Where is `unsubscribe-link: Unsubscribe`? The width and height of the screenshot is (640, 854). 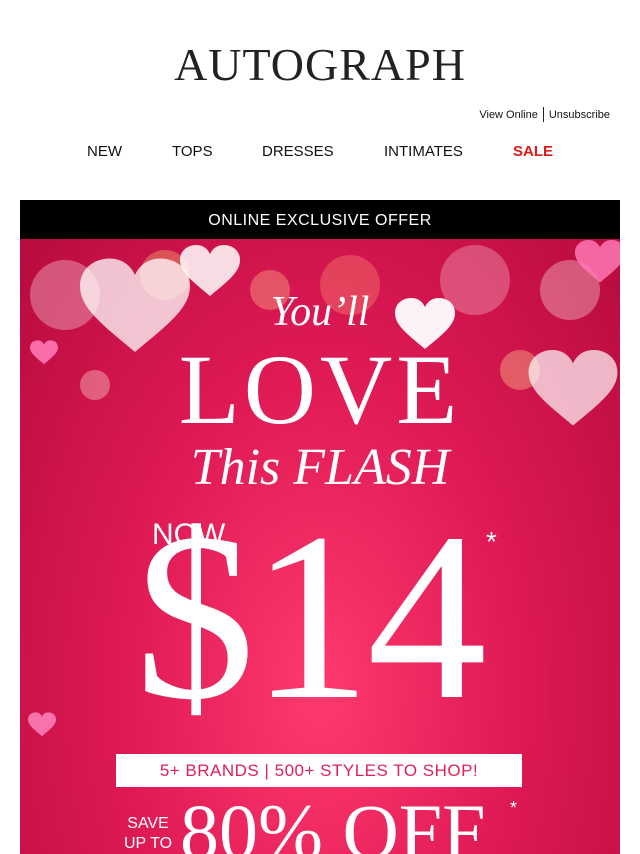 unsubscribe-link: Unsubscribe is located at coordinates (579, 115).